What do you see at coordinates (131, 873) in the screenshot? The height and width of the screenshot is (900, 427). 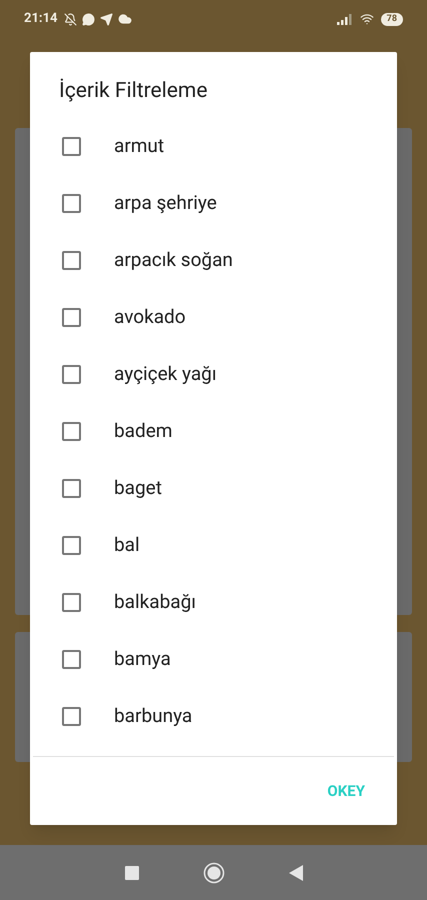 I see `square-icon` at bounding box center [131, 873].